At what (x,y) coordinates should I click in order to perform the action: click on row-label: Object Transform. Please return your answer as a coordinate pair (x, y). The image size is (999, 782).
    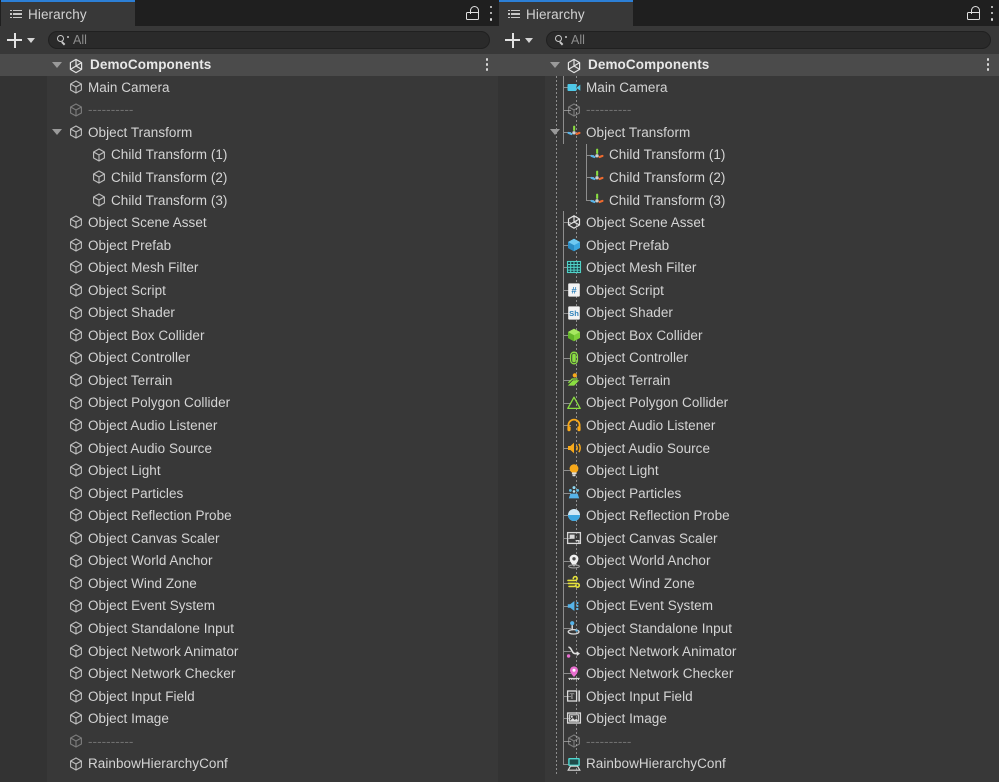
    Looking at the image, I should click on (638, 132).